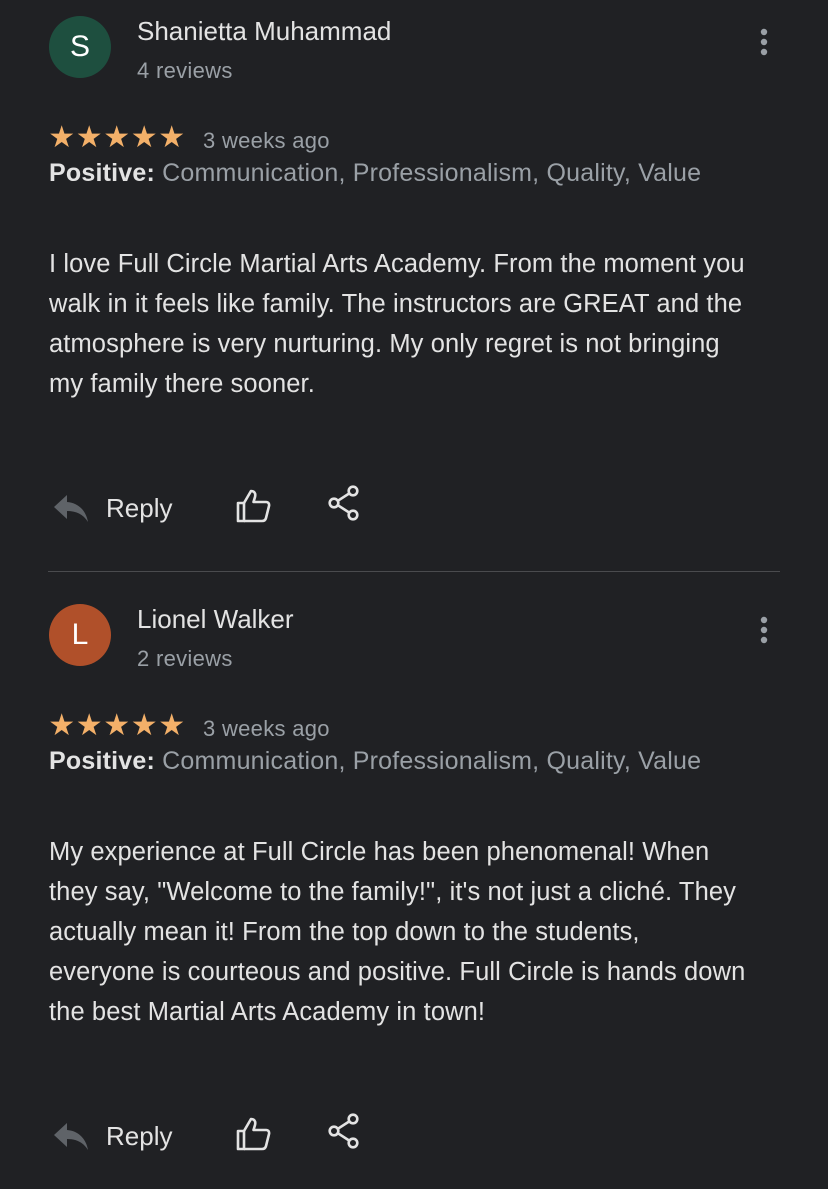 The height and width of the screenshot is (1189, 828). What do you see at coordinates (414, 571) in the screenshot?
I see `review-divider` at bounding box center [414, 571].